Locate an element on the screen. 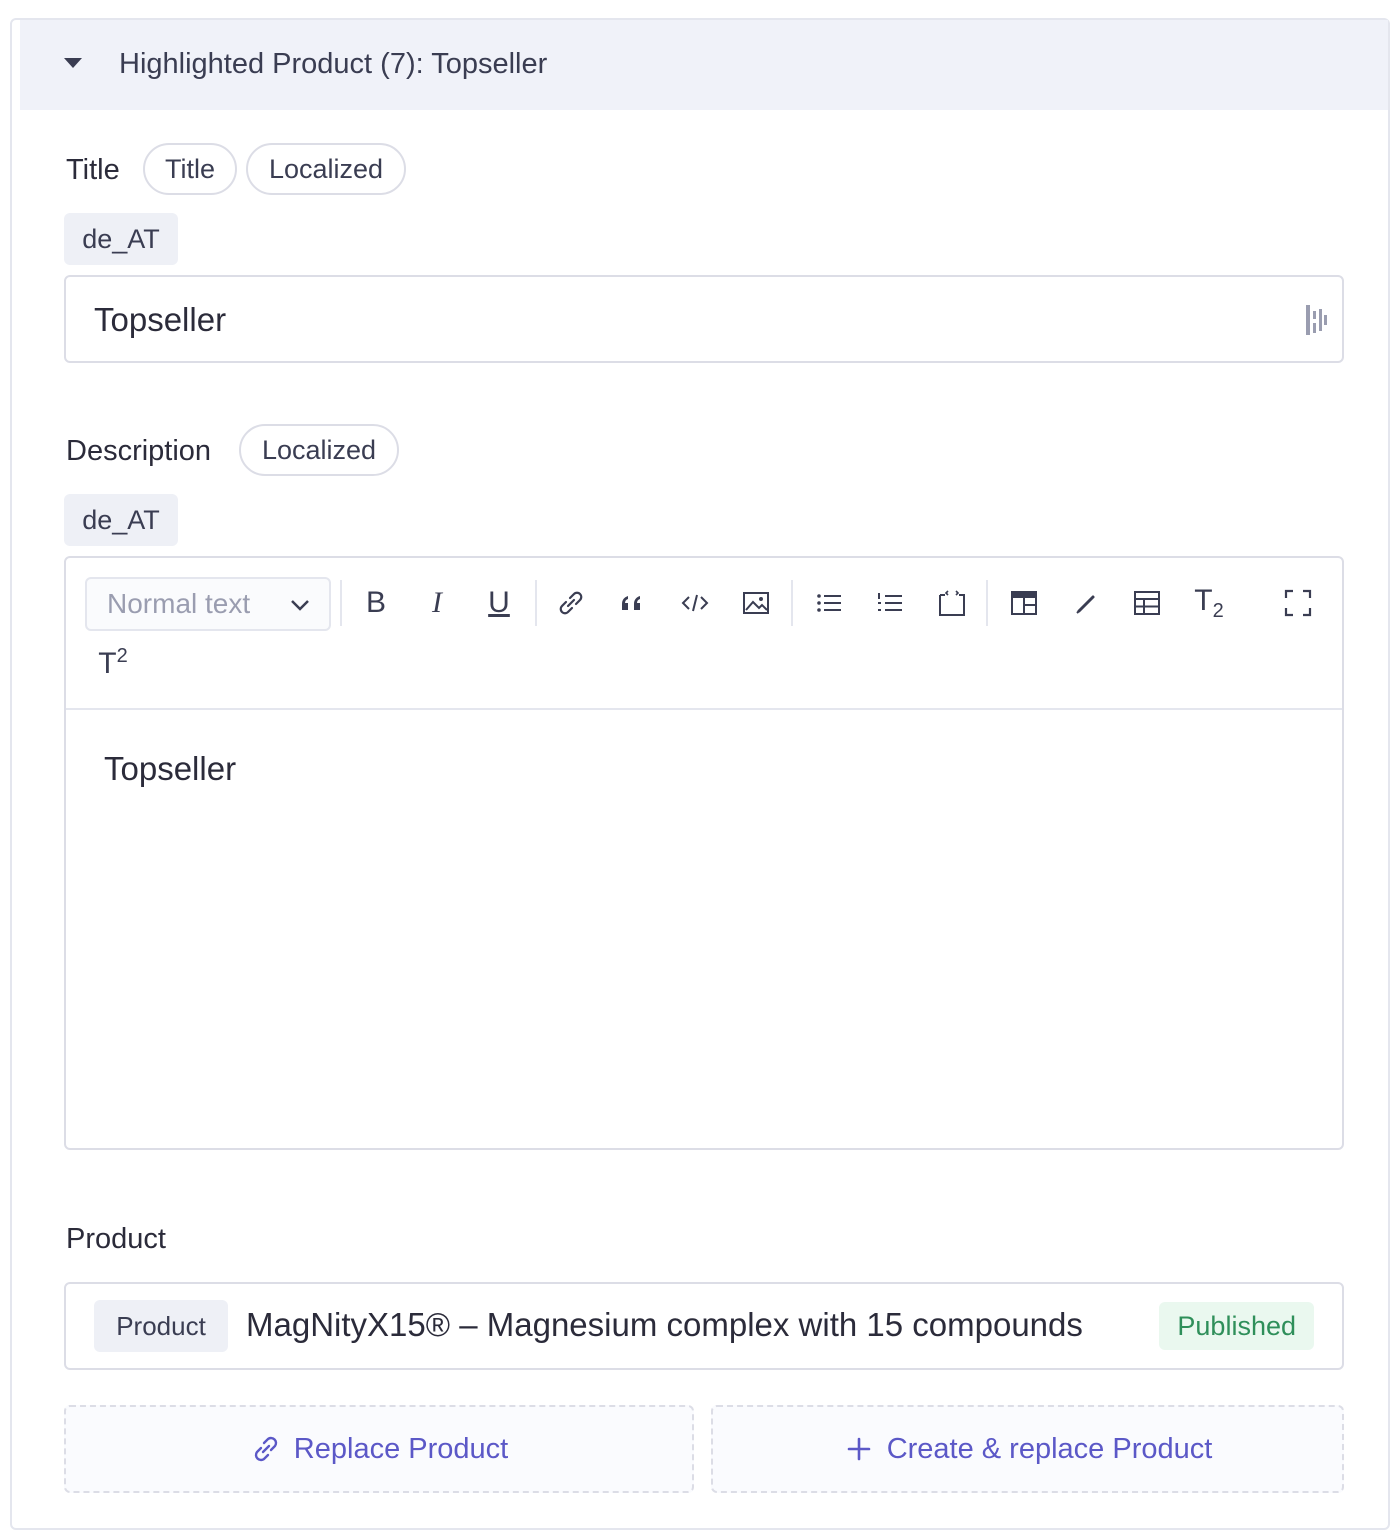 The width and height of the screenshot is (1400, 1540). bullet-list-button is located at coordinates (829, 603).